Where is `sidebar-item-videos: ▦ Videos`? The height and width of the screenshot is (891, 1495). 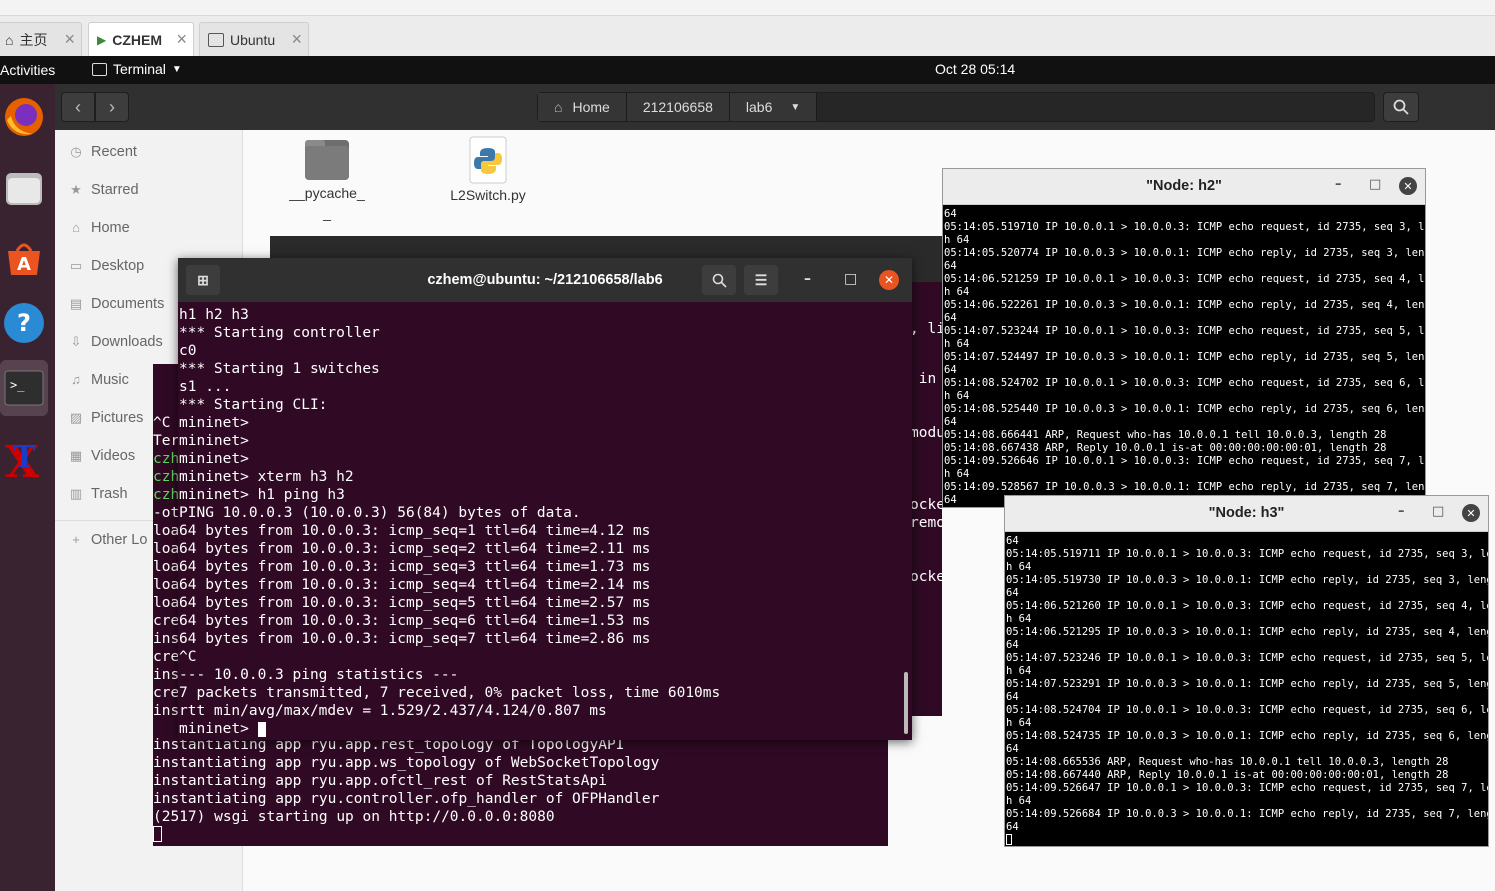
sidebar-item-videos: ▦ Videos is located at coordinates (102, 456).